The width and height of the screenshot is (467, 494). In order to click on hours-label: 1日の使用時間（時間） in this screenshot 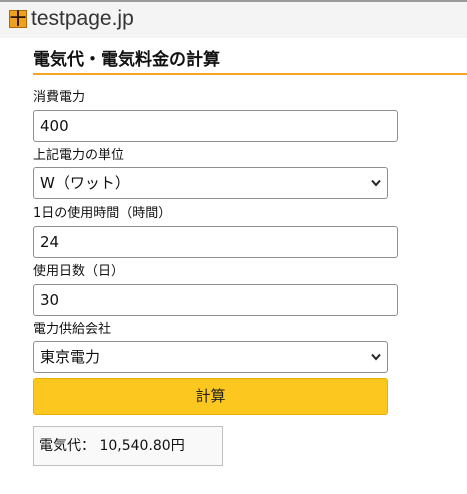, I will do `click(102, 213)`.